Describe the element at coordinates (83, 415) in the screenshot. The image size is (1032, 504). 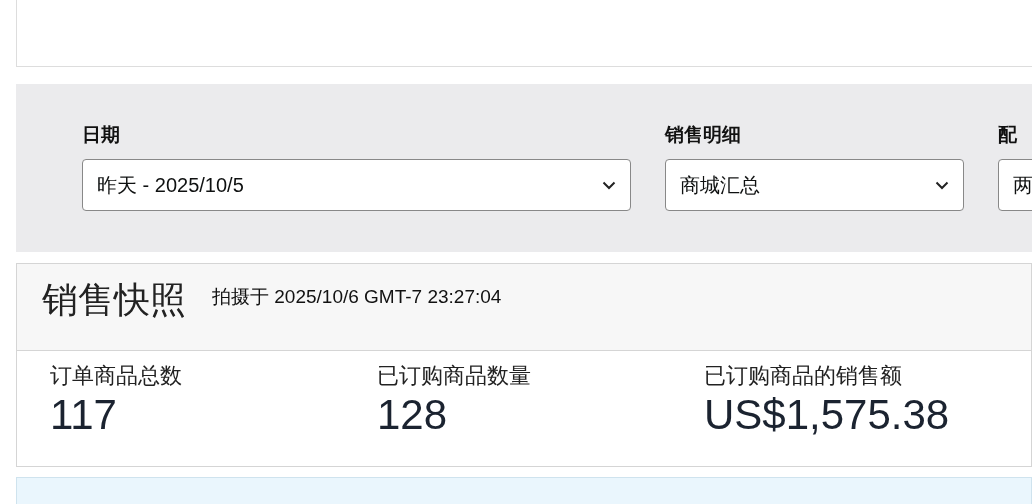
I see `metric-value: 117` at that location.